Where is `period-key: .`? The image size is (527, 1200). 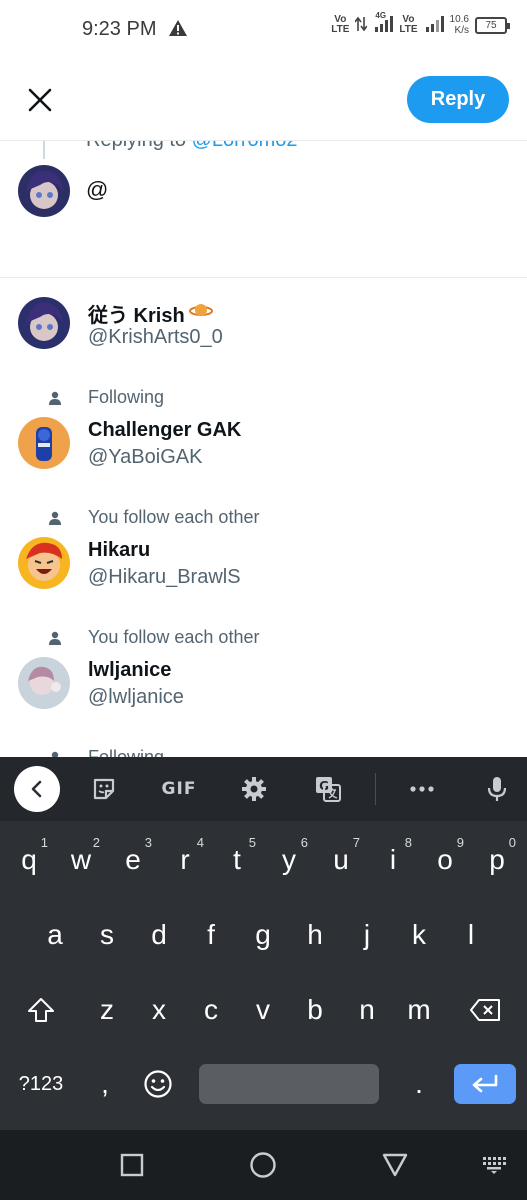 period-key: . is located at coordinates (419, 1084).